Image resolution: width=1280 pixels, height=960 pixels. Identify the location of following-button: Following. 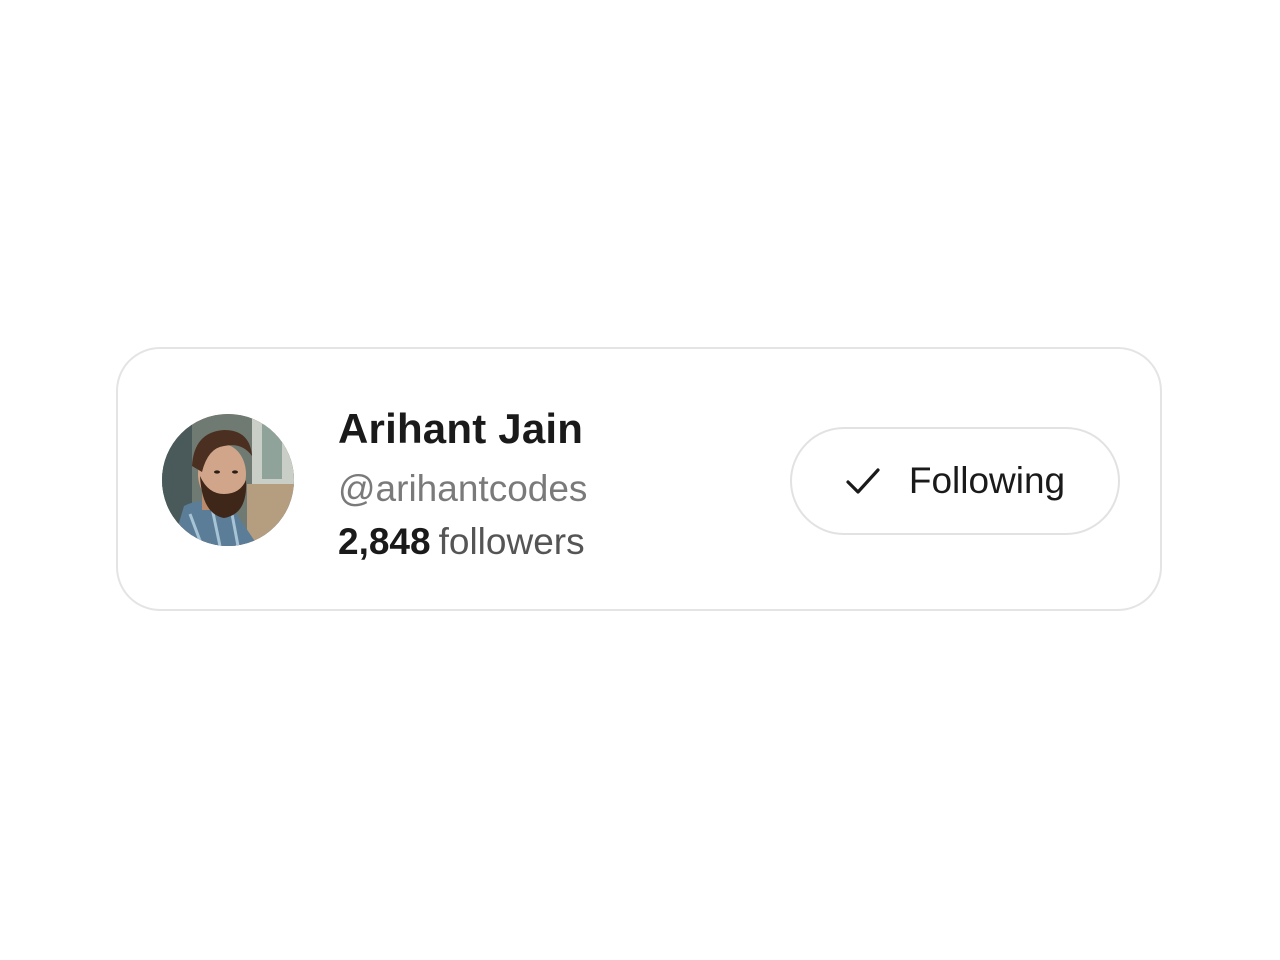
(955, 481).